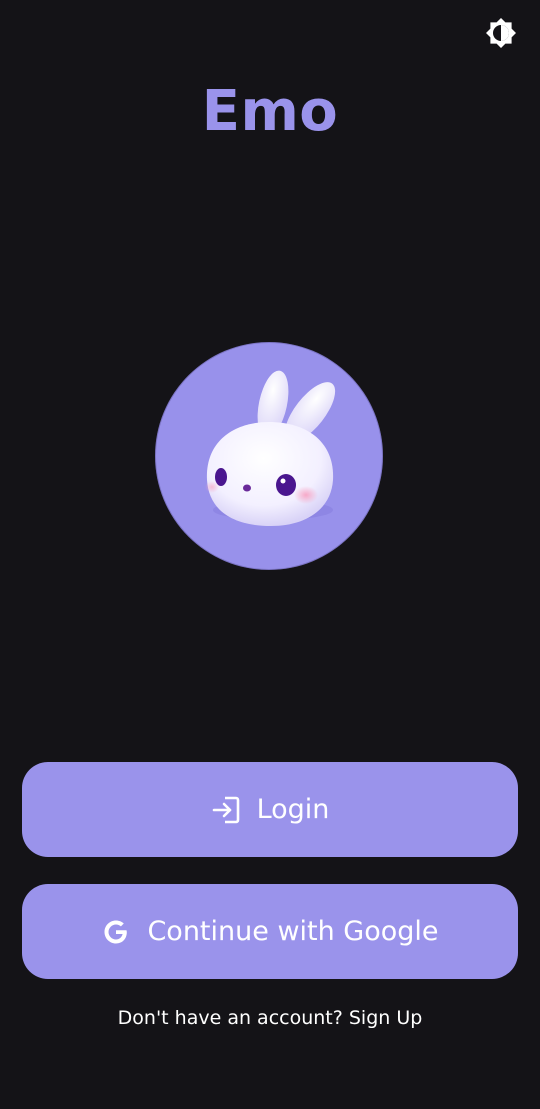 The image size is (540, 1109). I want to click on login-button: Login, so click(270, 809).